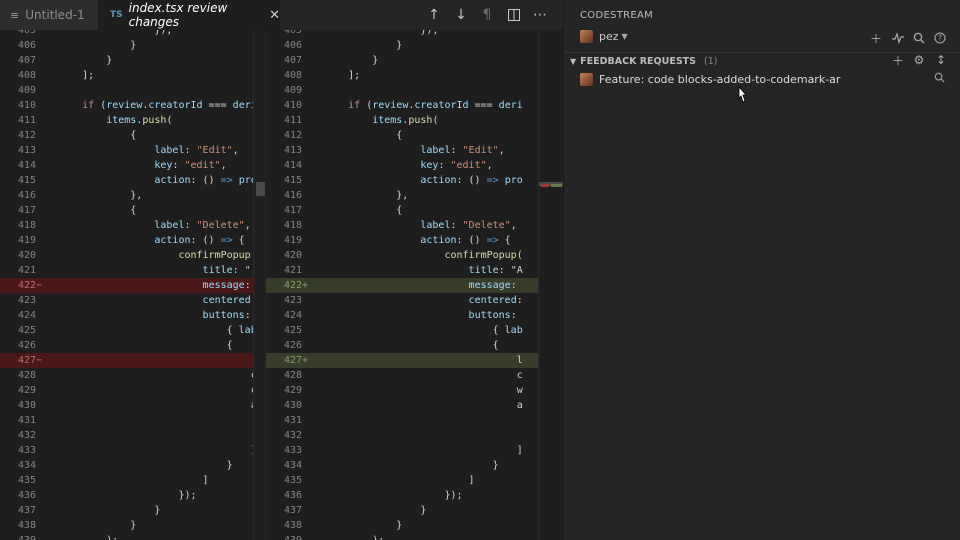 This screenshot has height=540, width=960. Describe the element at coordinates (545, 185) in the screenshot. I see `overview-deletion-marker` at that location.